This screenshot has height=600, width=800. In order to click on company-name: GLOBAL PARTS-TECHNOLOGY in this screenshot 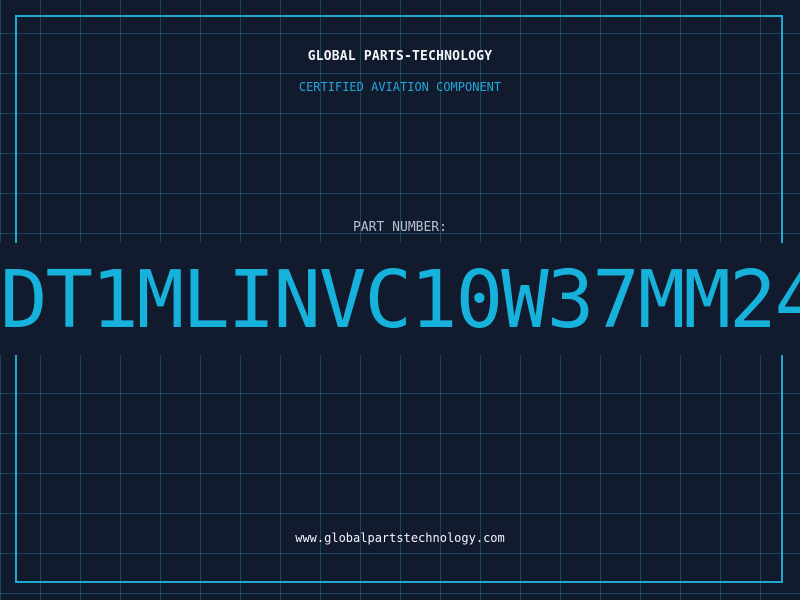, I will do `click(400, 56)`.